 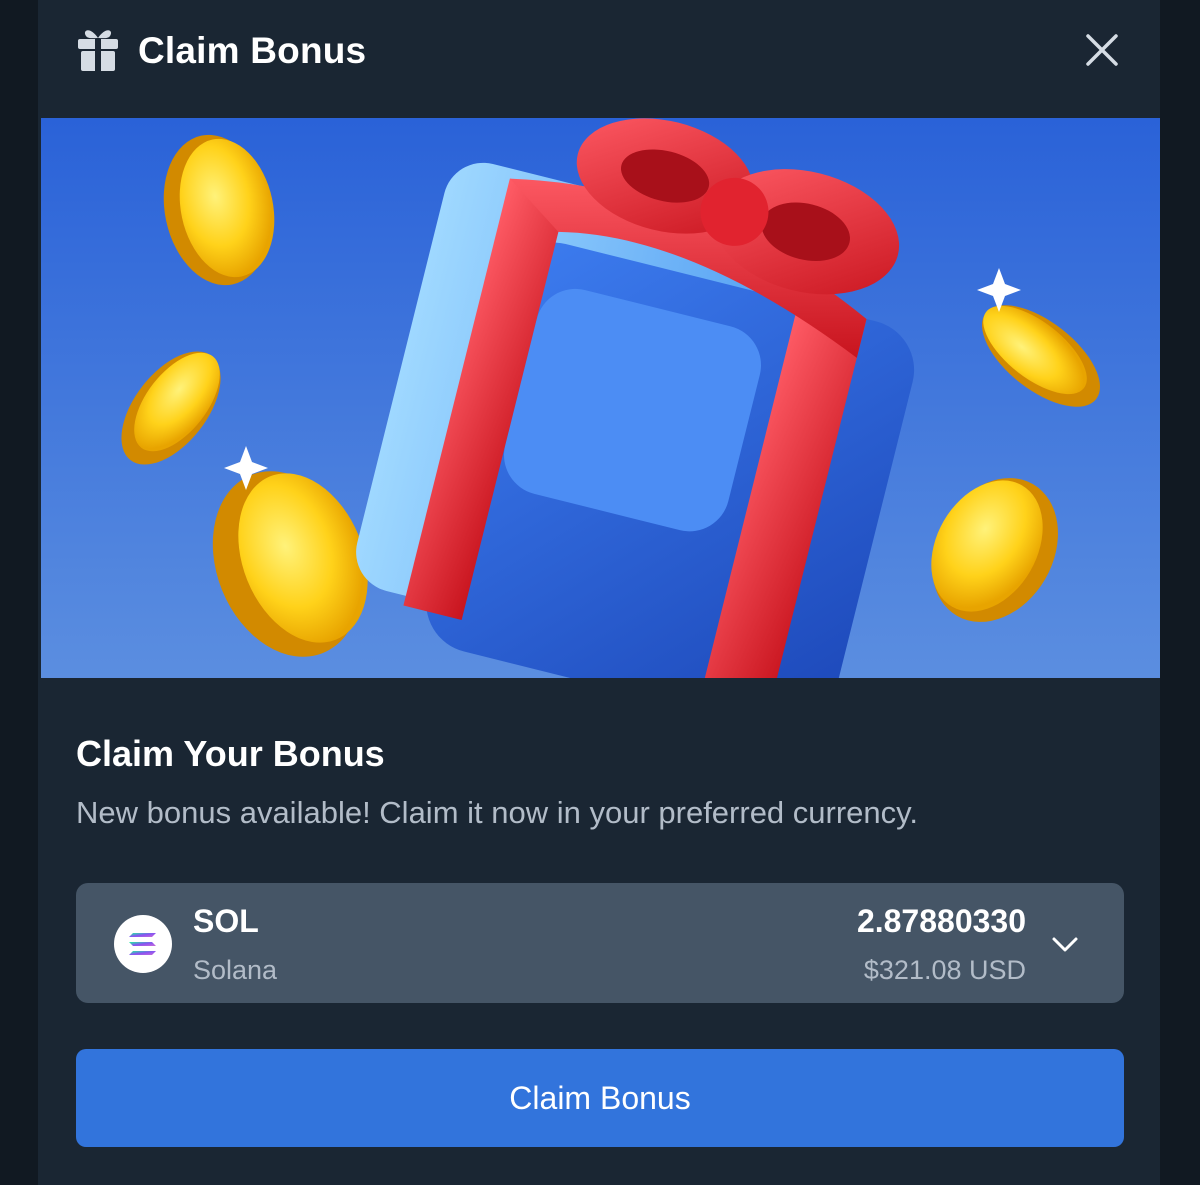 I want to click on claim-bonus-button: Claim Bonus, so click(x=600, y=1098).